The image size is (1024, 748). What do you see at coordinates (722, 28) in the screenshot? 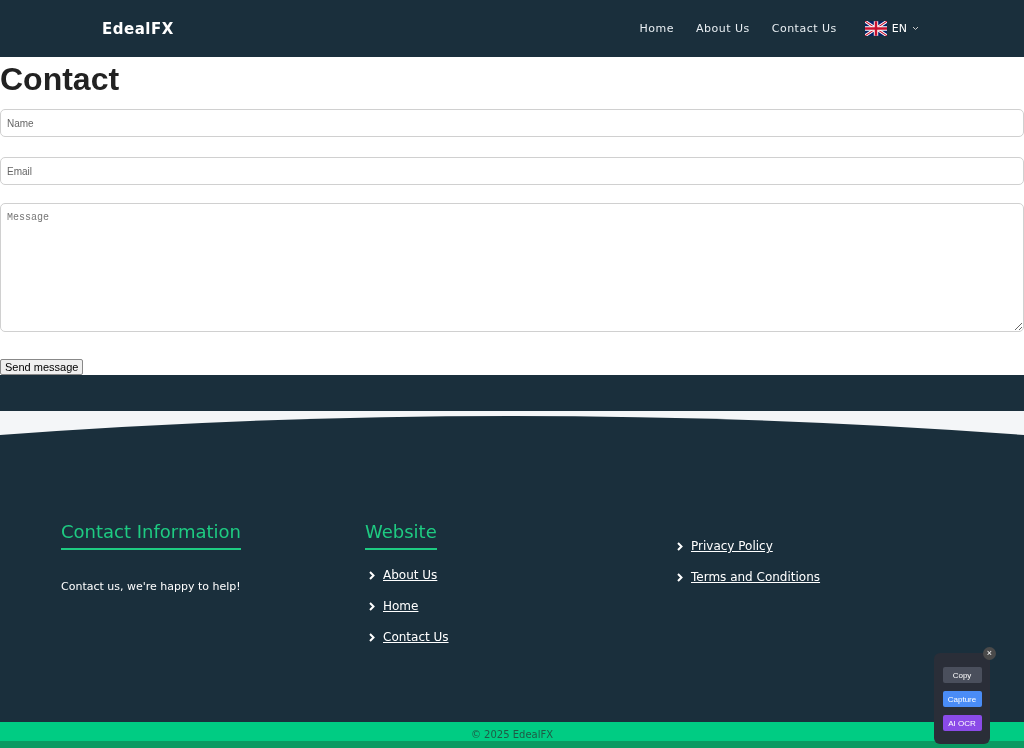
I see `nav-link: About Us` at bounding box center [722, 28].